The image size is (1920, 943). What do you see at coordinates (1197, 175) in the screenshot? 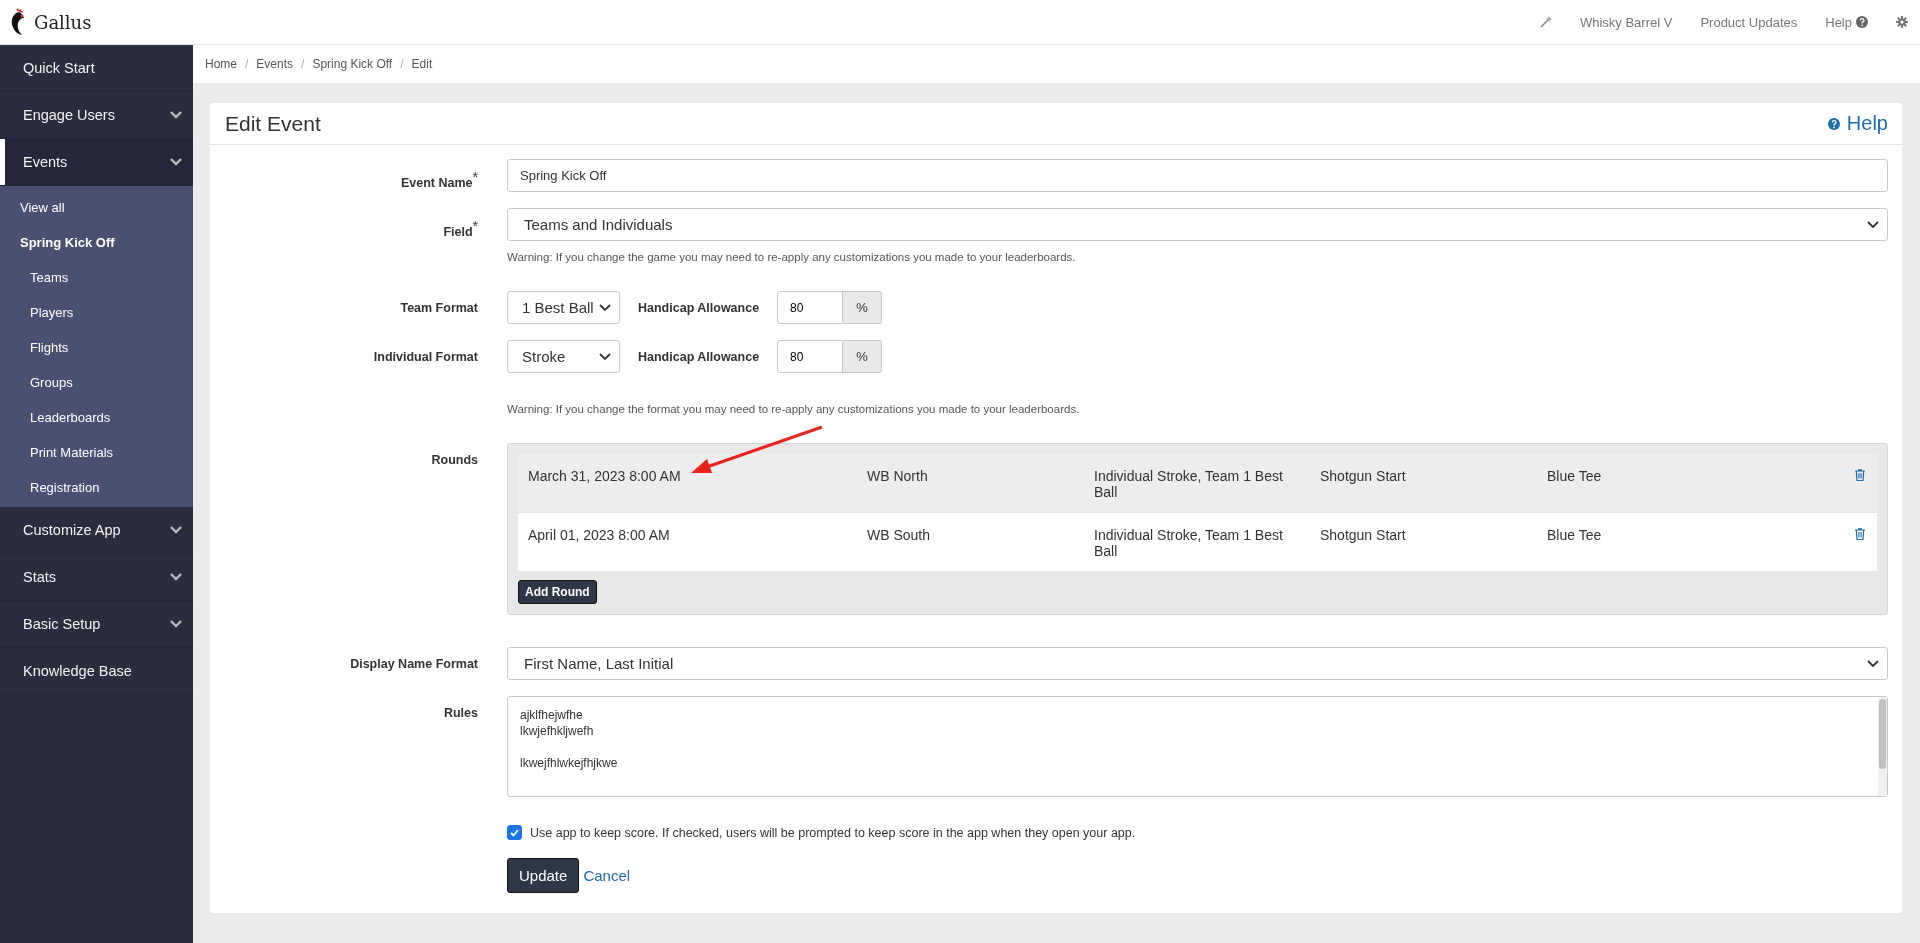
I see `text-field: Spring Kick Off` at bounding box center [1197, 175].